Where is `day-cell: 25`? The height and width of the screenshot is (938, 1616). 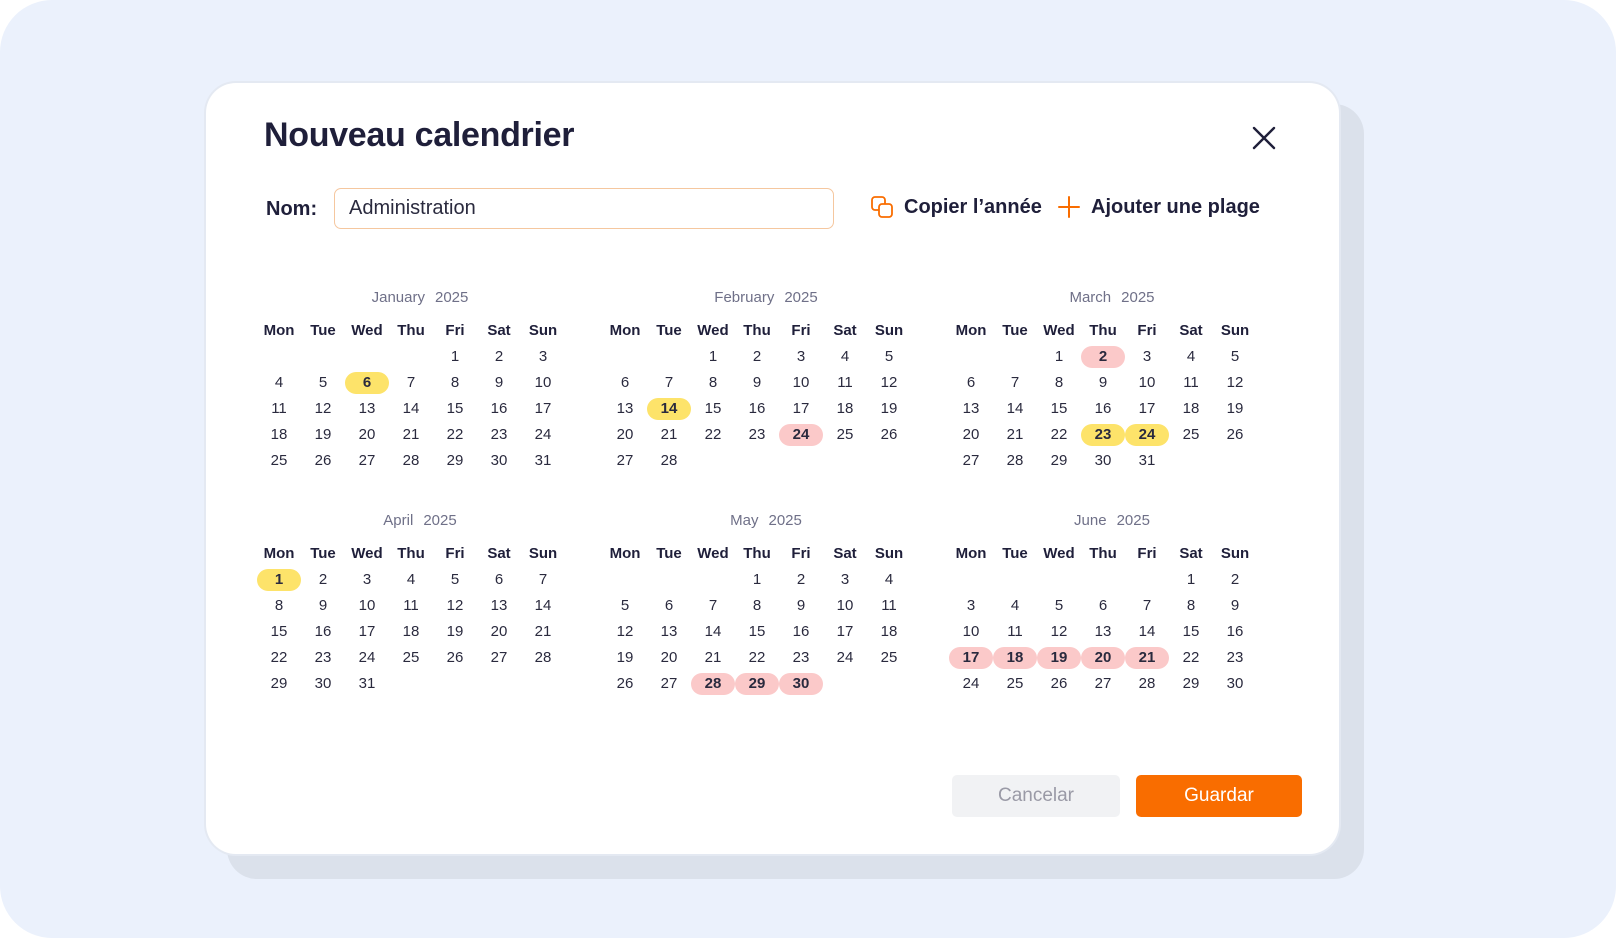 day-cell: 25 is located at coordinates (279, 461).